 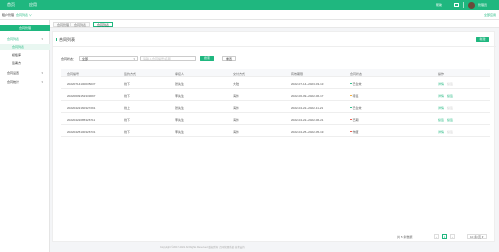 I want to click on status-badge: 待签, so click(x=354, y=96).